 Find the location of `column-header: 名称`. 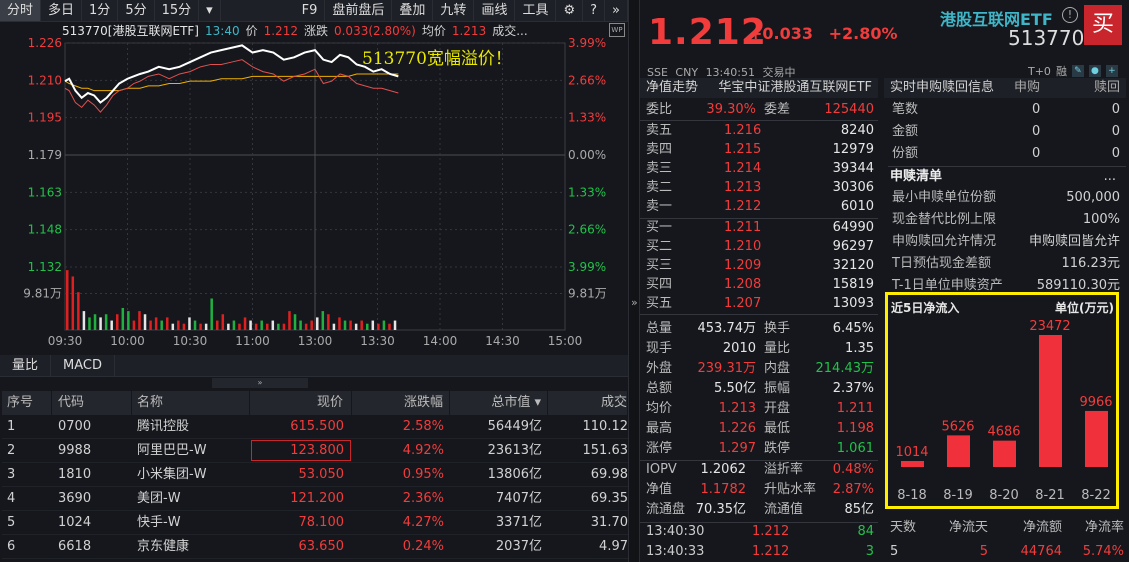

column-header: 名称 is located at coordinates (191, 403).